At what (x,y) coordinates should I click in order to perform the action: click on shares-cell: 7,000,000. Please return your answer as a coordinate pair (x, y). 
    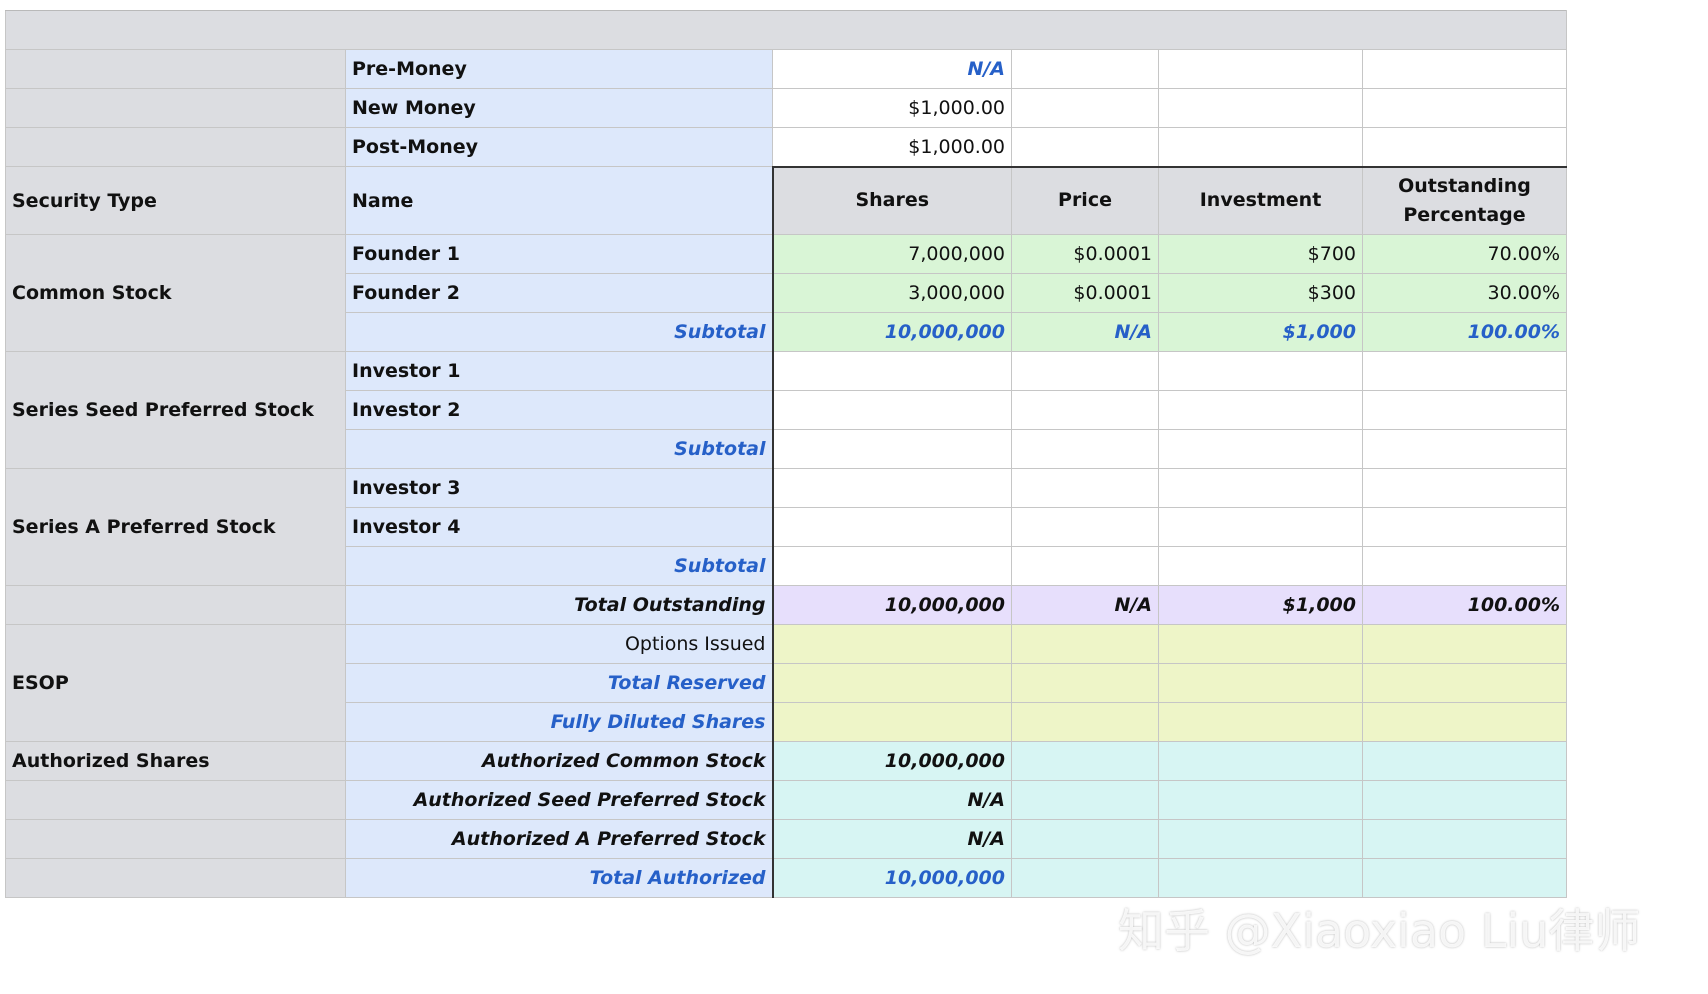
    Looking at the image, I should click on (891, 254).